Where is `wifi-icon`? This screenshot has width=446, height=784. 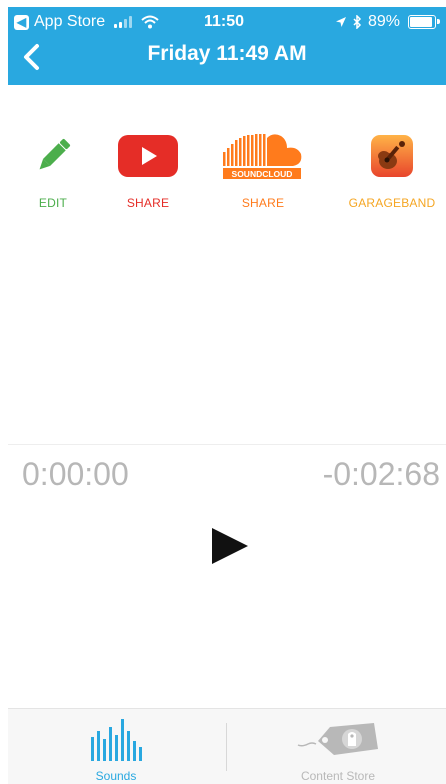 wifi-icon is located at coordinates (150, 22).